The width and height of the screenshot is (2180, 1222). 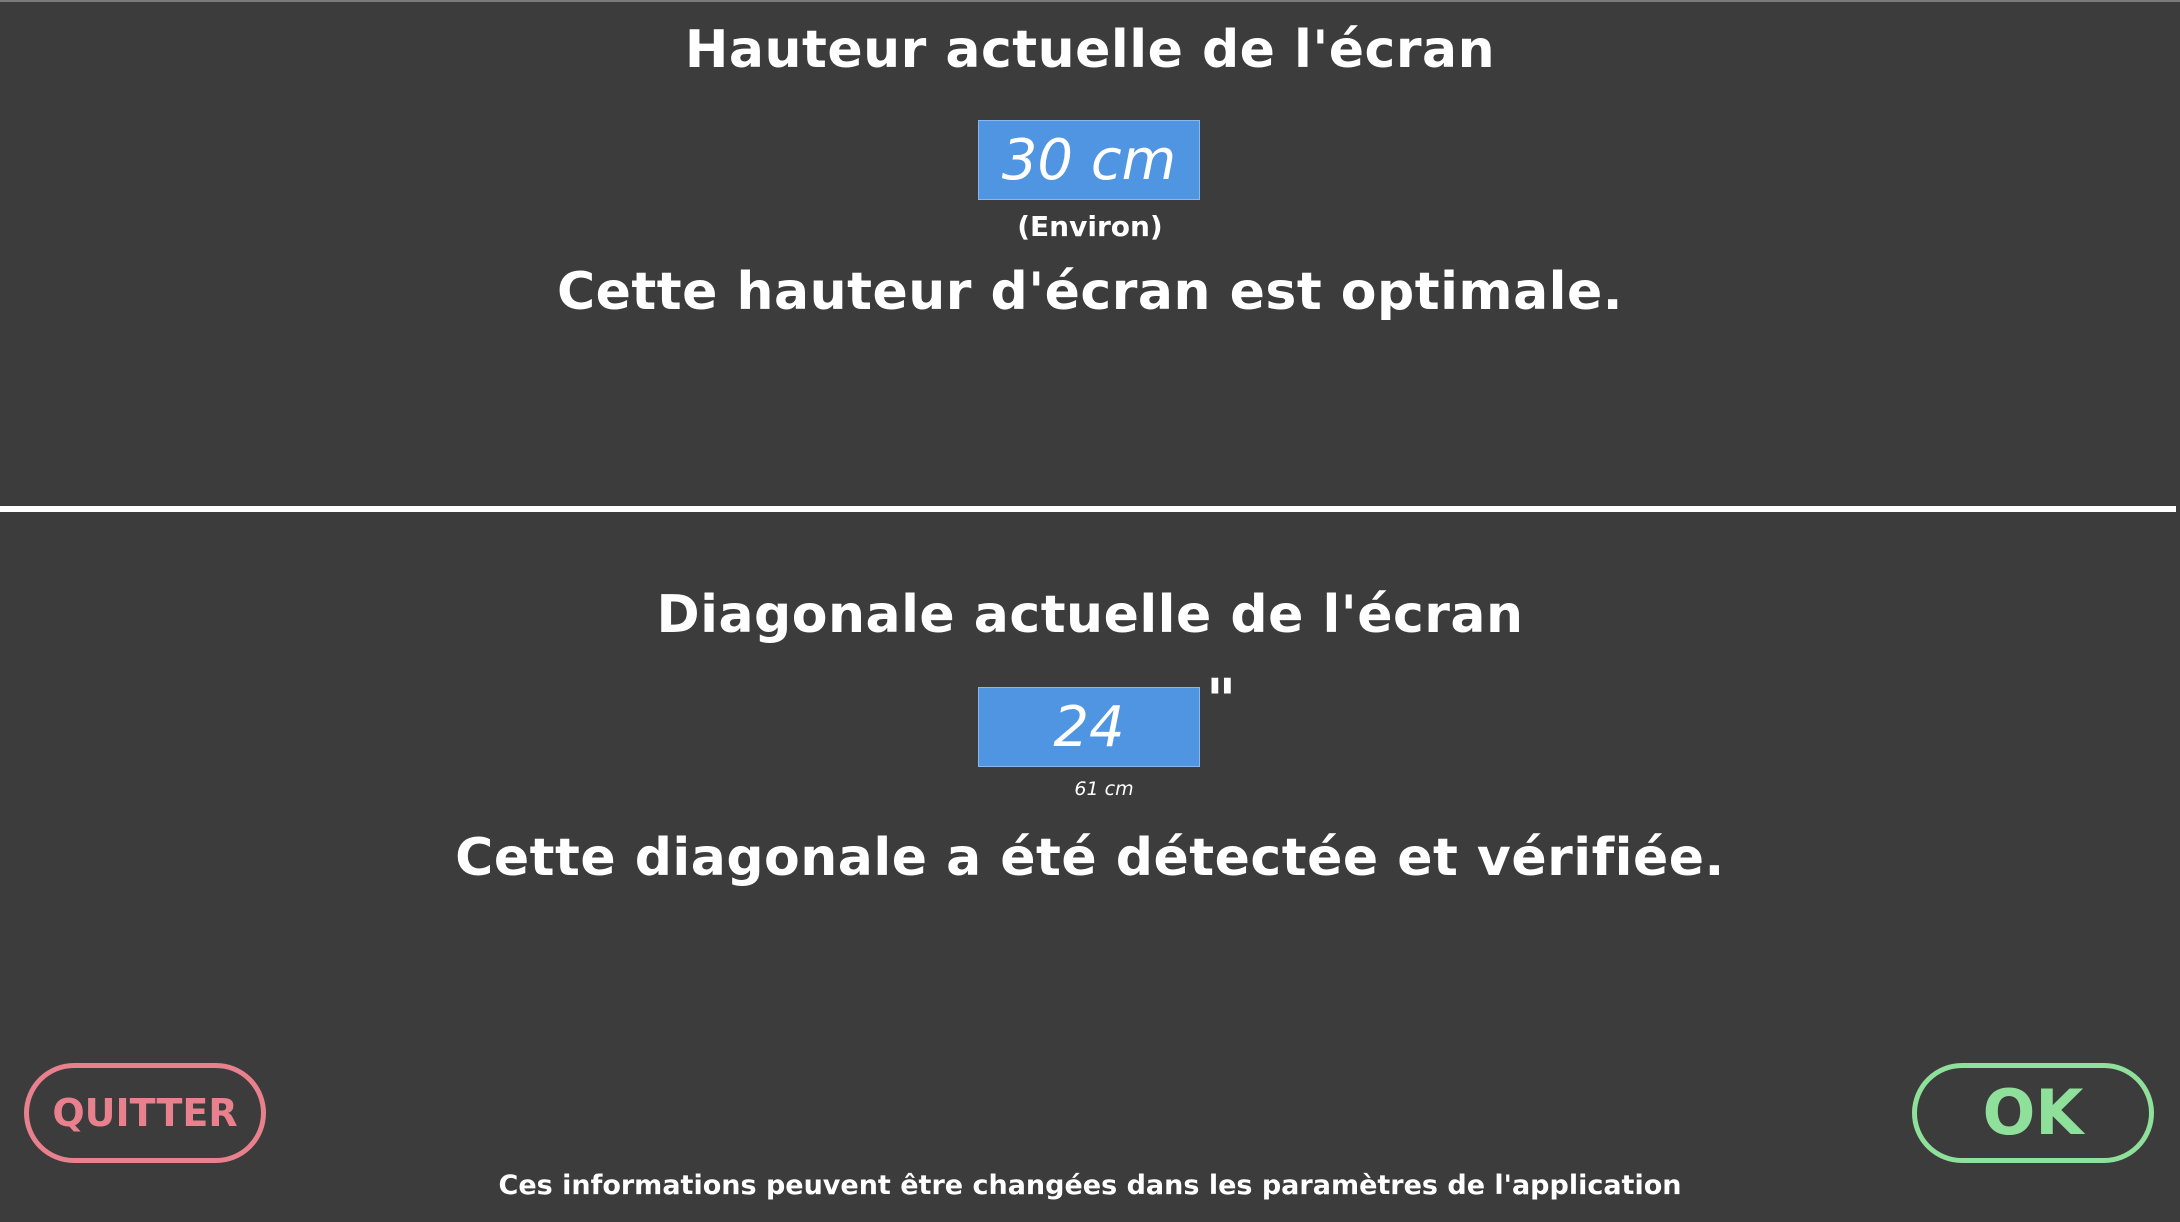 What do you see at coordinates (1090, 226) in the screenshot?
I see `height-approx-note: (Environ)` at bounding box center [1090, 226].